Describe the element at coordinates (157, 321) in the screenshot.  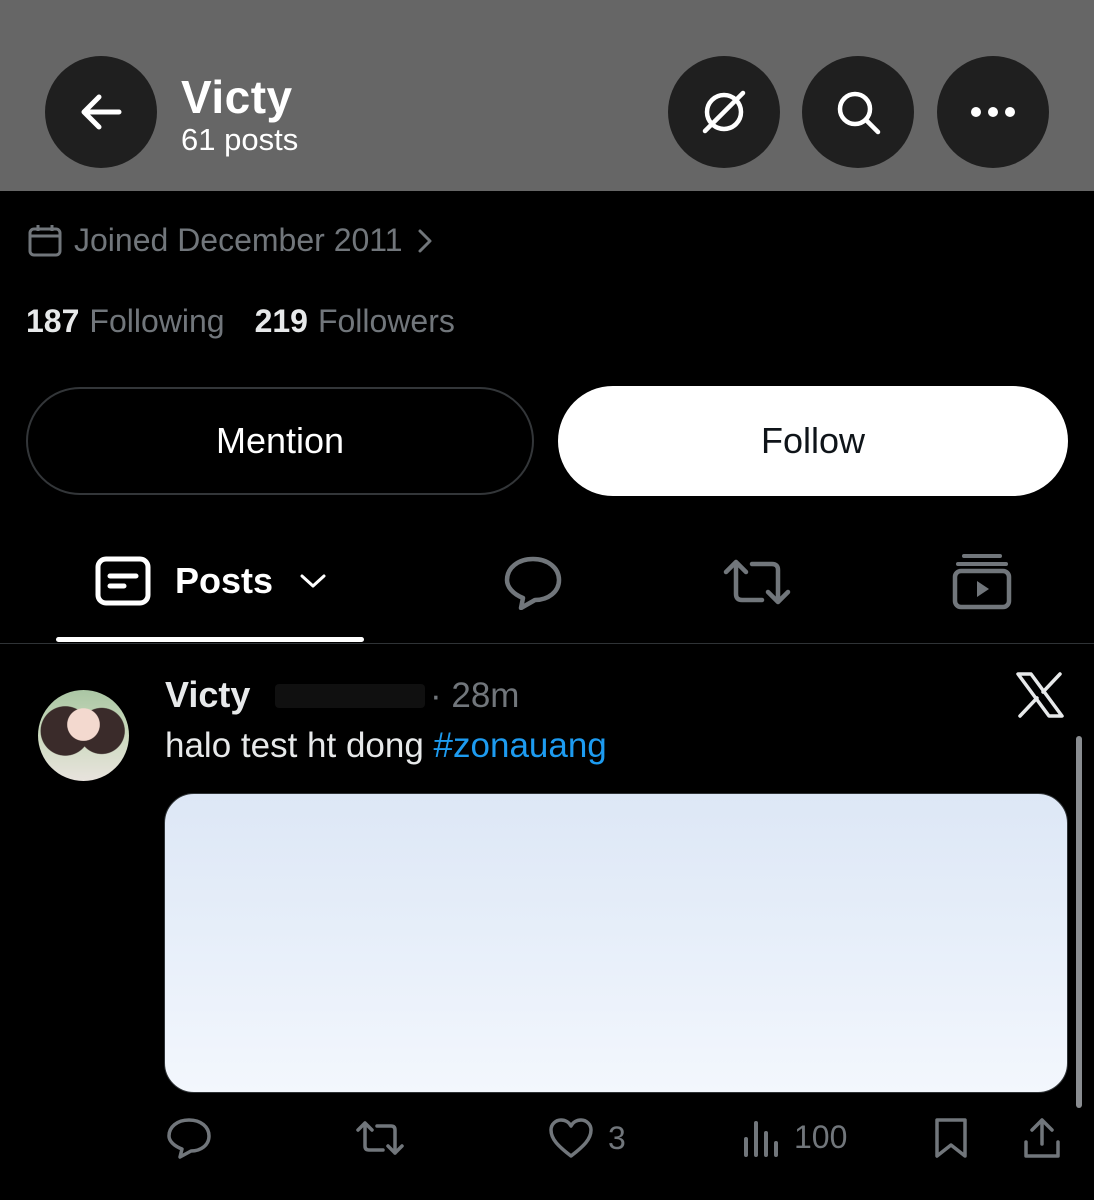
I see `following-label: Following` at that location.